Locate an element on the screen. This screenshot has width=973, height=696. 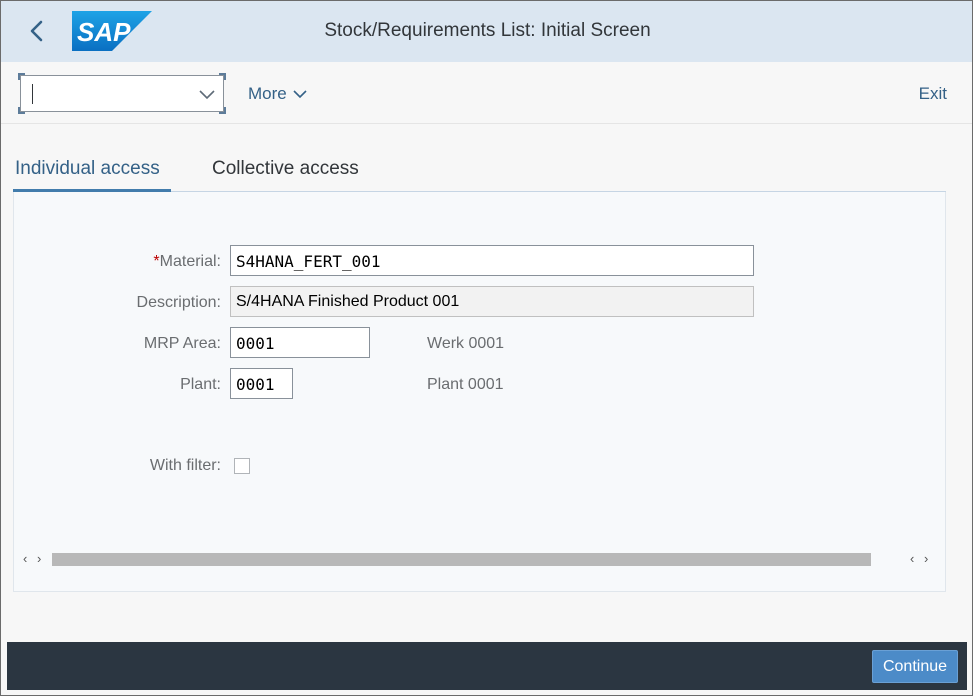
scroll-arrows-right: ‹ › is located at coordinates (920, 558).